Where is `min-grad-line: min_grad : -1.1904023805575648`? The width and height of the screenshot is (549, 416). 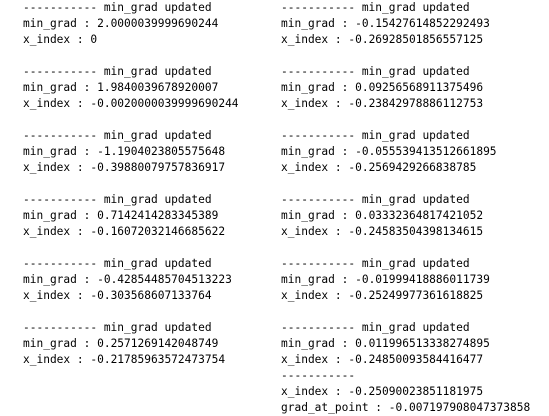 min-grad-line: min_grad : -1.1904023805575648 is located at coordinates (158, 152).